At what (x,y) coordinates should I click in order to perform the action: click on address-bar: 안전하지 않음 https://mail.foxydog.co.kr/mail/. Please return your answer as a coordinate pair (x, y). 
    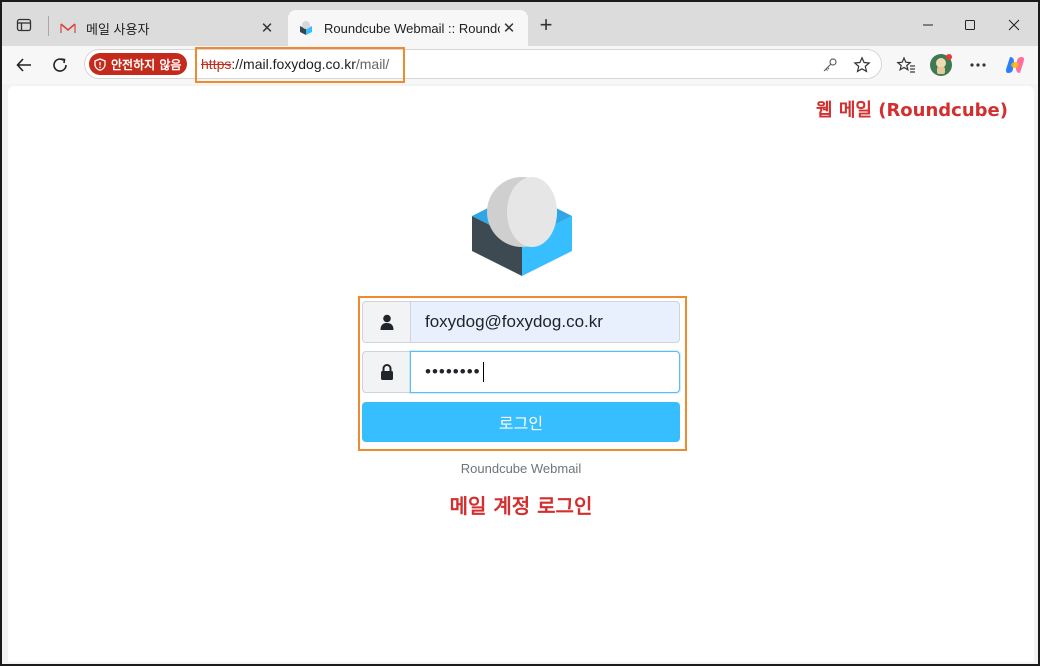
    Looking at the image, I should click on (483, 64).